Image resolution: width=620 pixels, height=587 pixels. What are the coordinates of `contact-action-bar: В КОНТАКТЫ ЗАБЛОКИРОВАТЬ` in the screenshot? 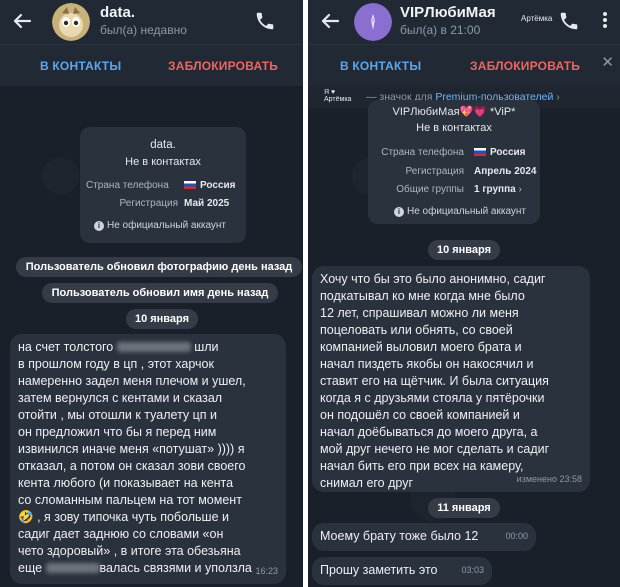 It's located at (151, 65).